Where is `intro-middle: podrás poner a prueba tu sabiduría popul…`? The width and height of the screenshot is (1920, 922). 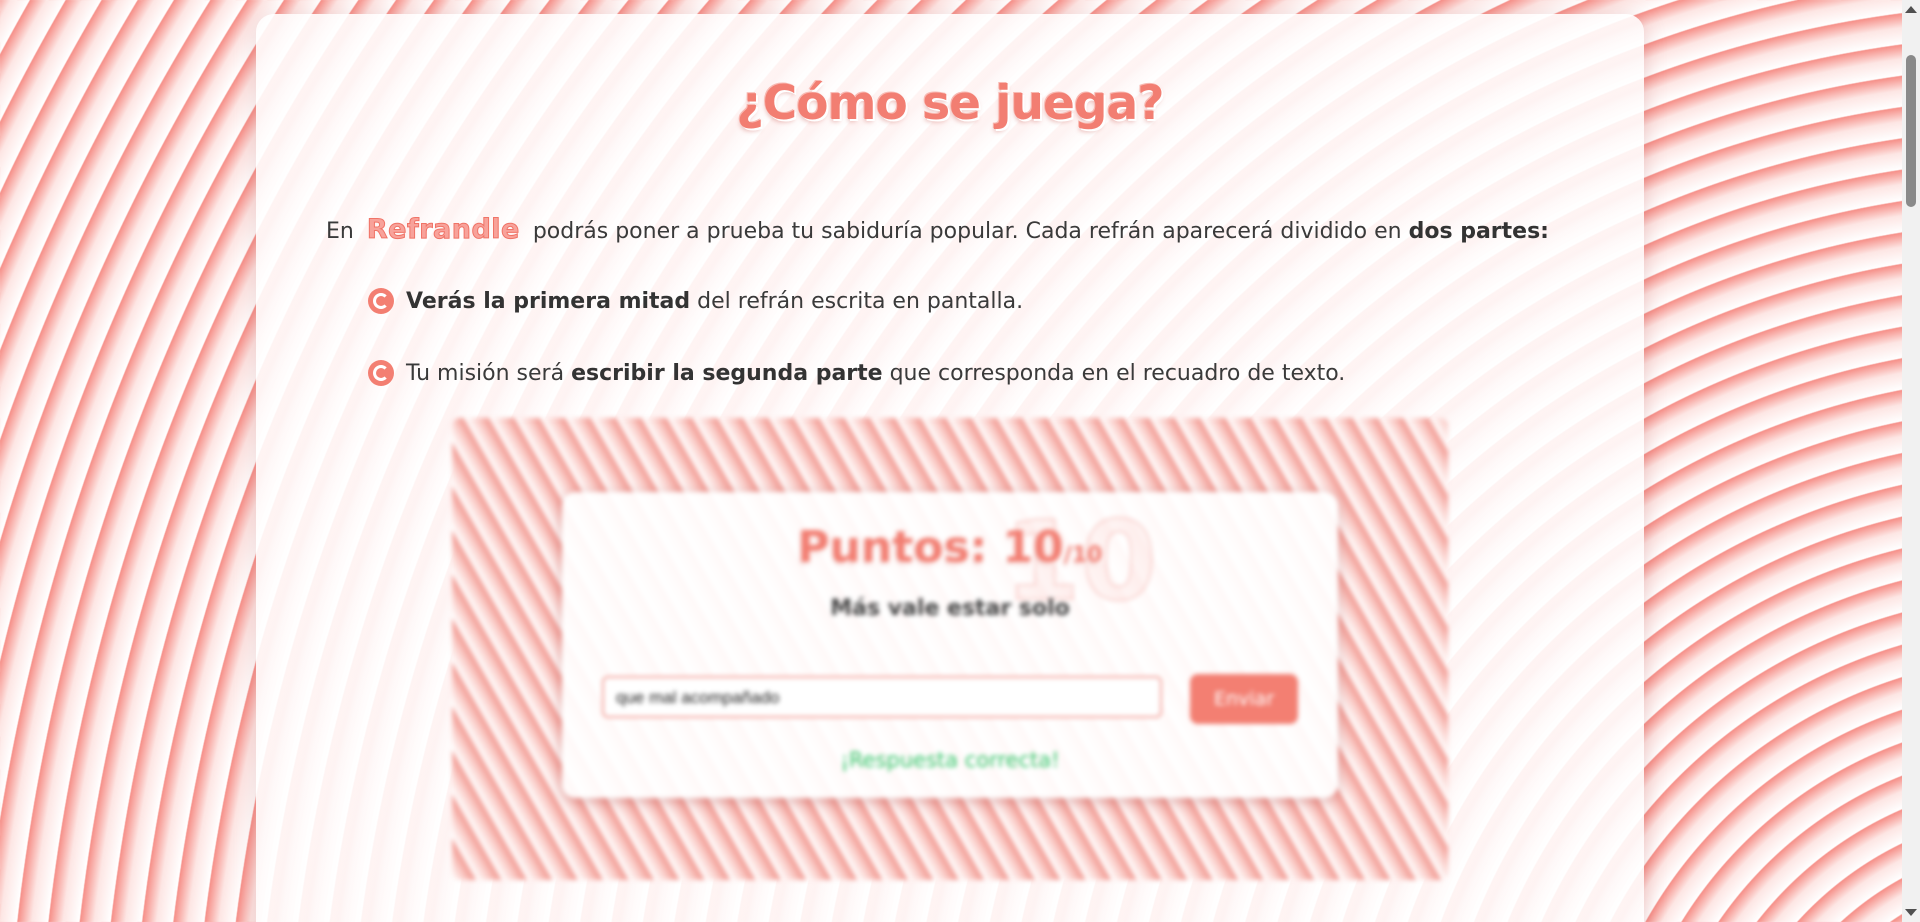 intro-middle: podrás poner a prueba tu sabiduría popul… is located at coordinates (967, 231).